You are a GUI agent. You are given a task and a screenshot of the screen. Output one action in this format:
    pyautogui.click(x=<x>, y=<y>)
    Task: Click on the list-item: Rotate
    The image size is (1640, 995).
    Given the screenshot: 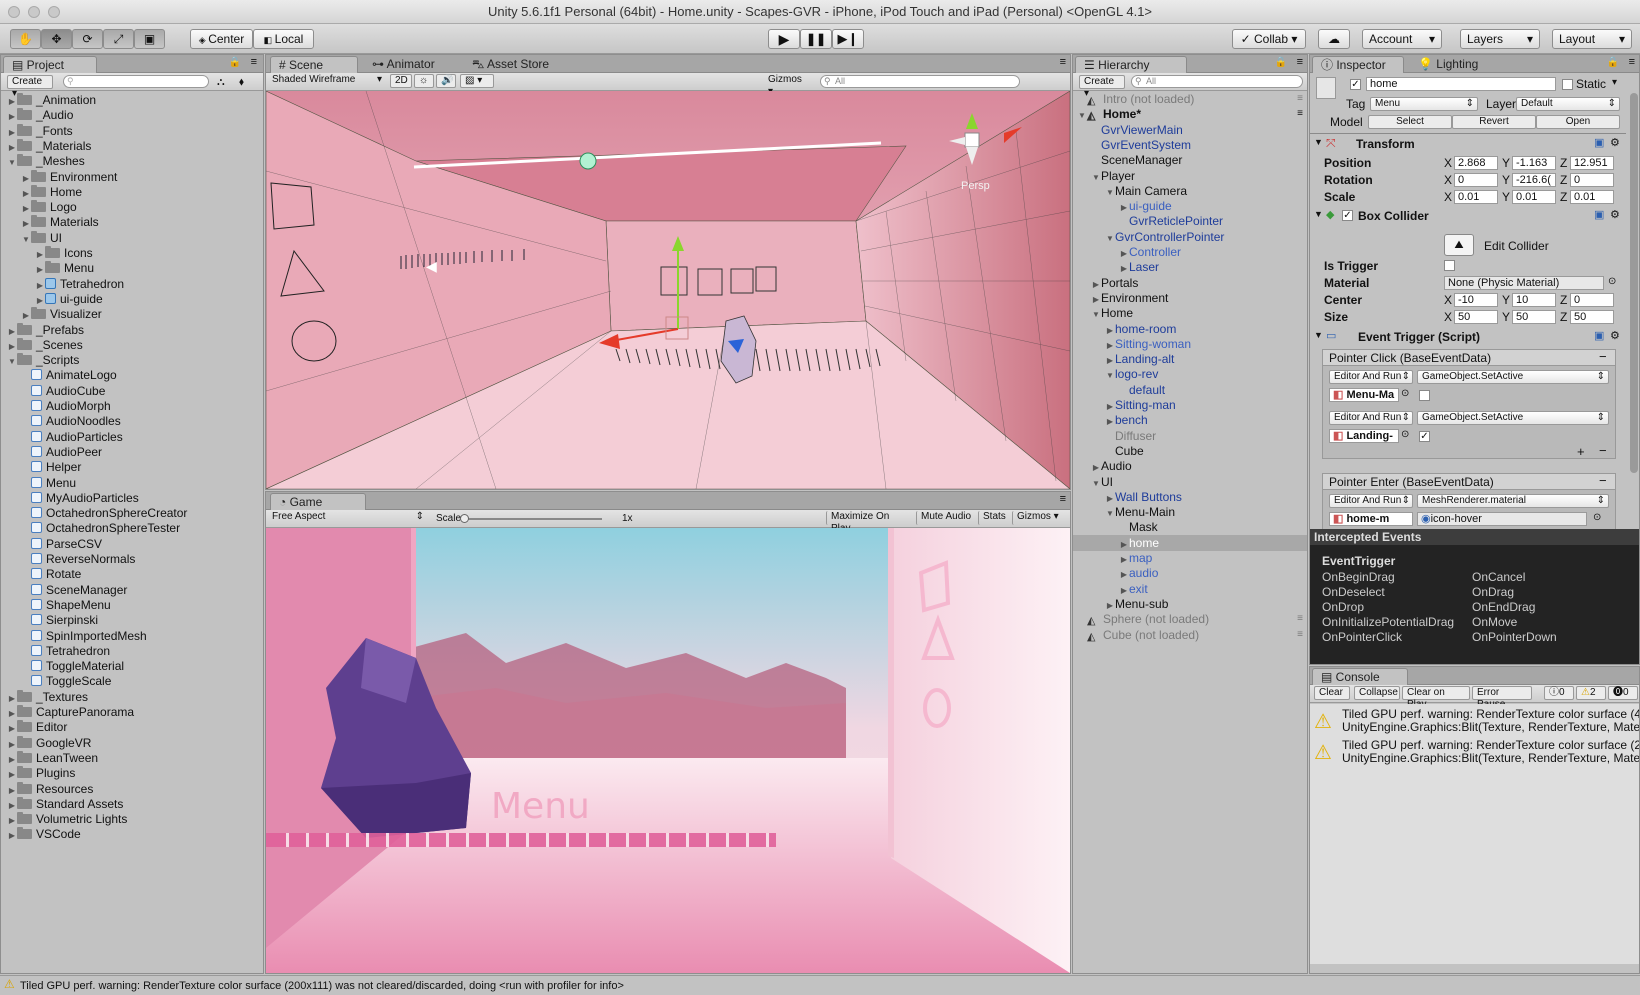 What is the action you would take?
    pyautogui.click(x=51, y=574)
    